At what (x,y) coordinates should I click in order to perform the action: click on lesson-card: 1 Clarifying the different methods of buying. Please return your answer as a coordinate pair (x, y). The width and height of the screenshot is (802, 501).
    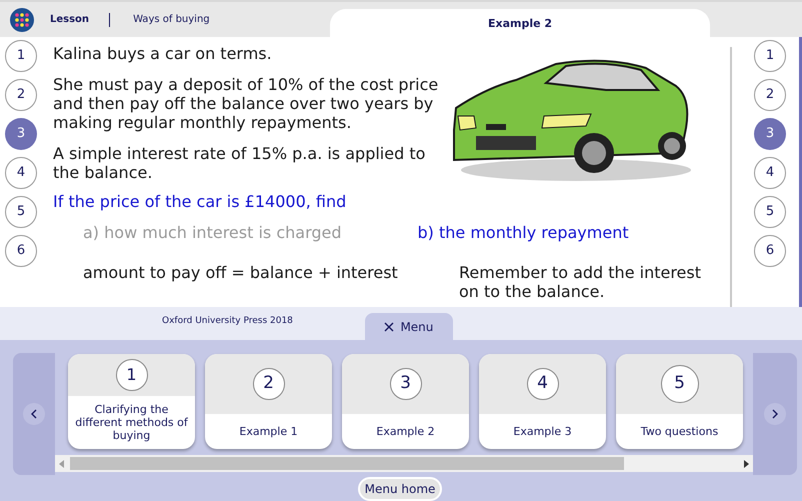
    Looking at the image, I should click on (131, 401).